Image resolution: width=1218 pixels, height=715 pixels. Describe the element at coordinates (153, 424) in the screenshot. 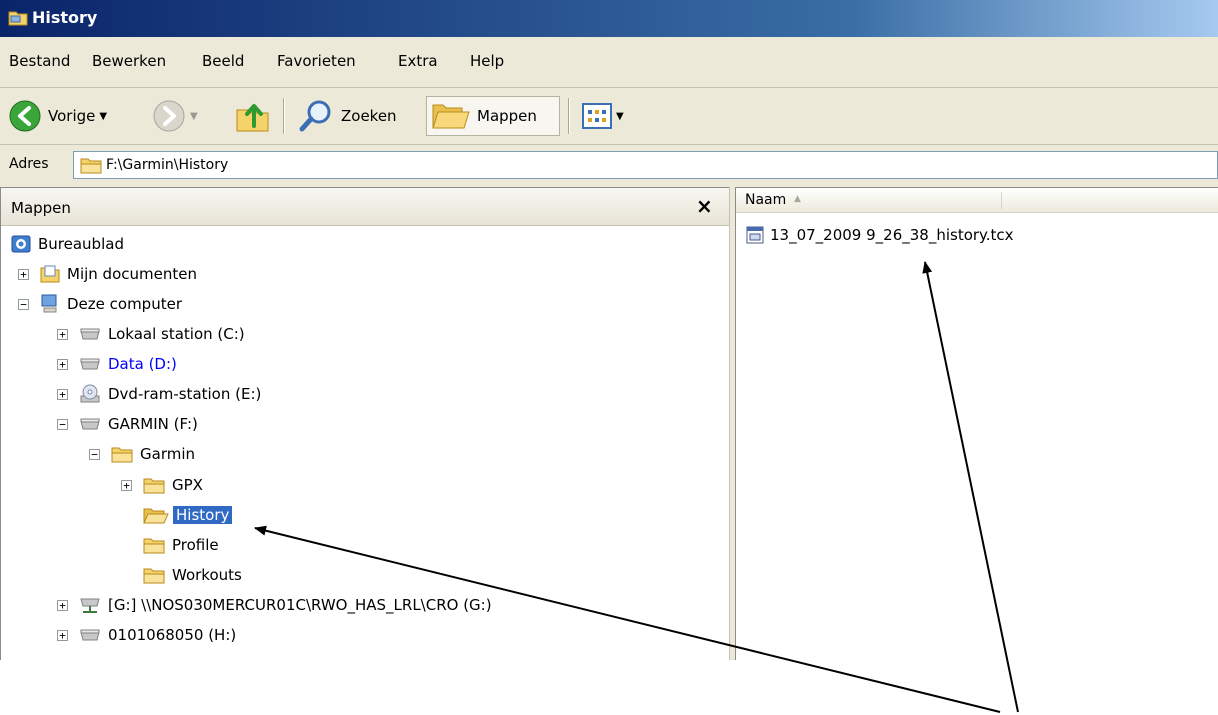

I see `tree-label: GARMIN (F:)` at that location.